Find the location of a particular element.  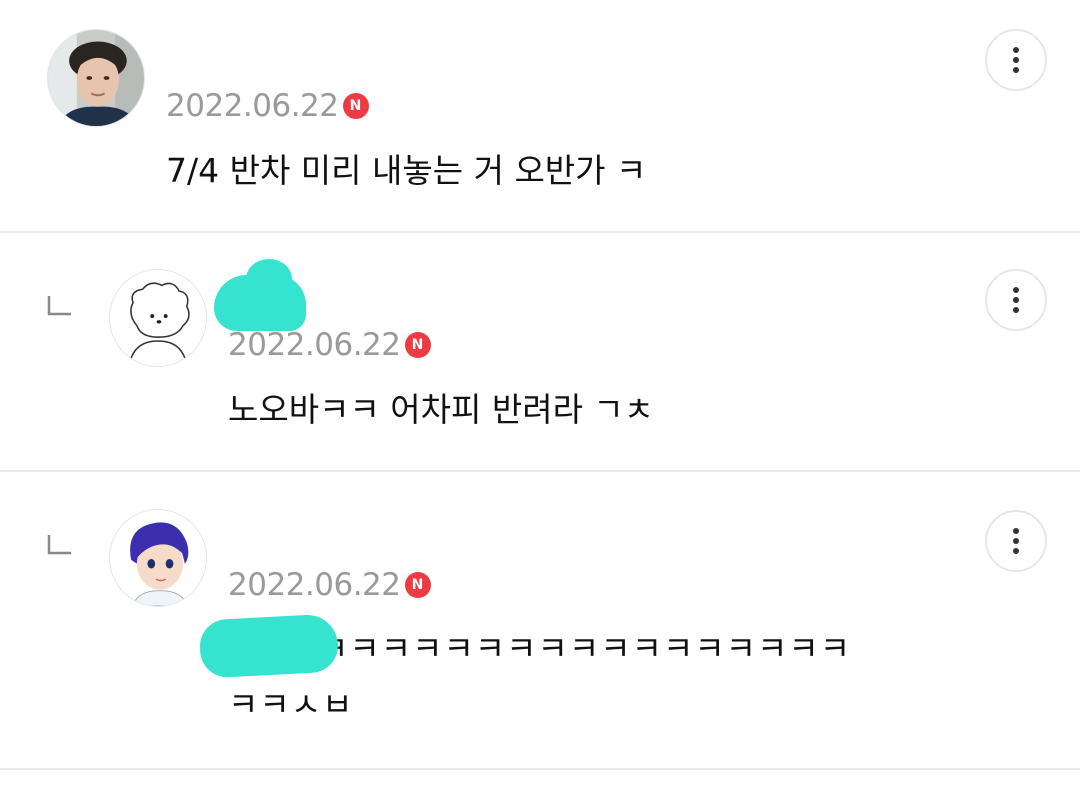

user-photo-avatar is located at coordinates (96, 78).